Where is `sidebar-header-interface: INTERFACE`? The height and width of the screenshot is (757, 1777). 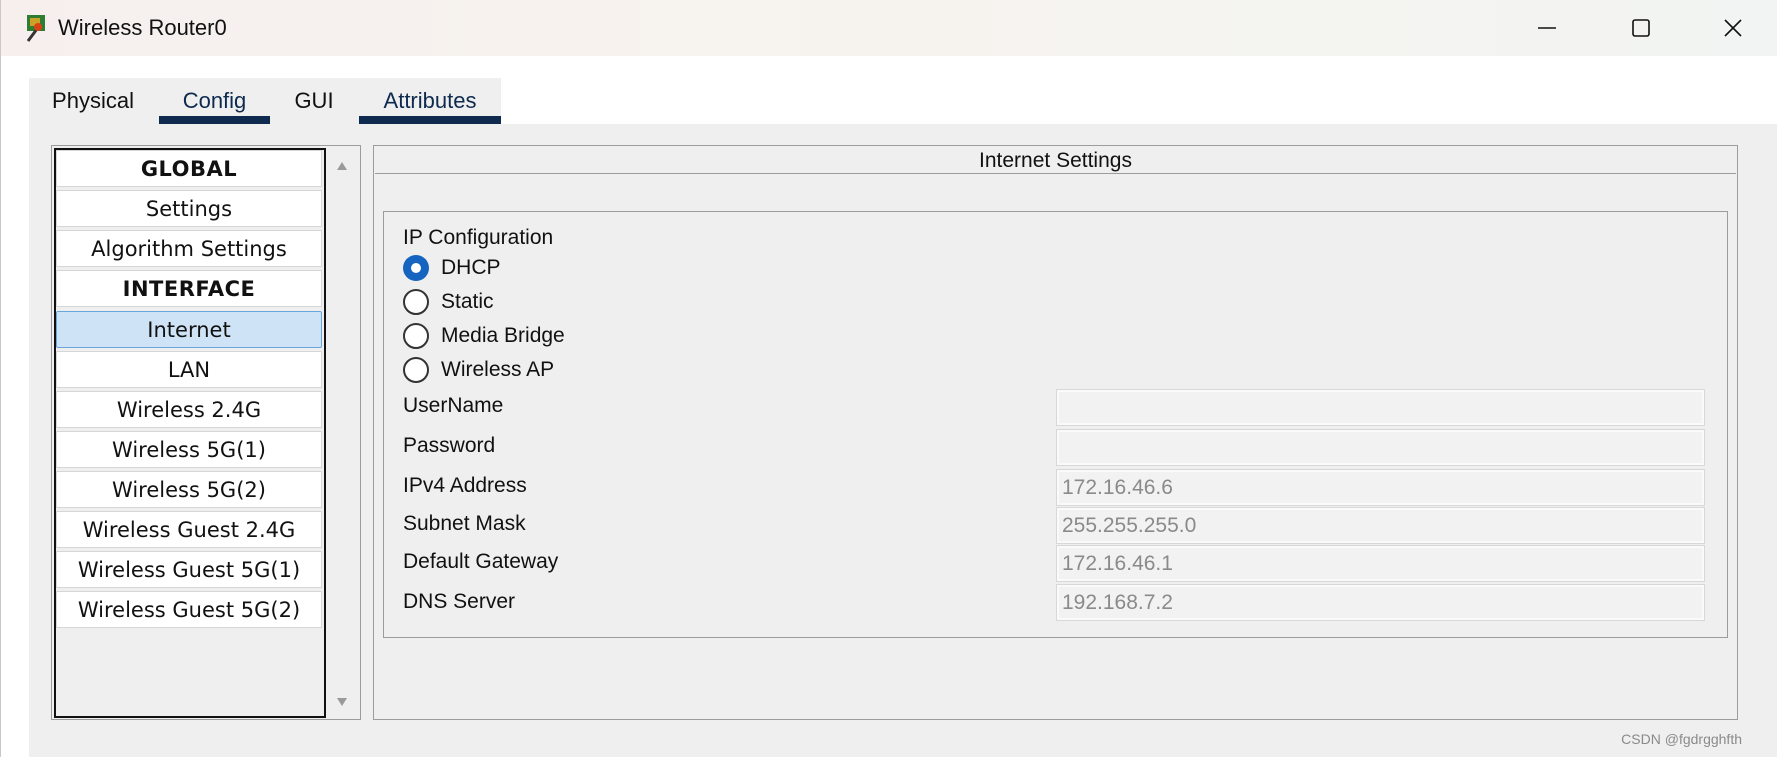 sidebar-header-interface: INTERFACE is located at coordinates (189, 288).